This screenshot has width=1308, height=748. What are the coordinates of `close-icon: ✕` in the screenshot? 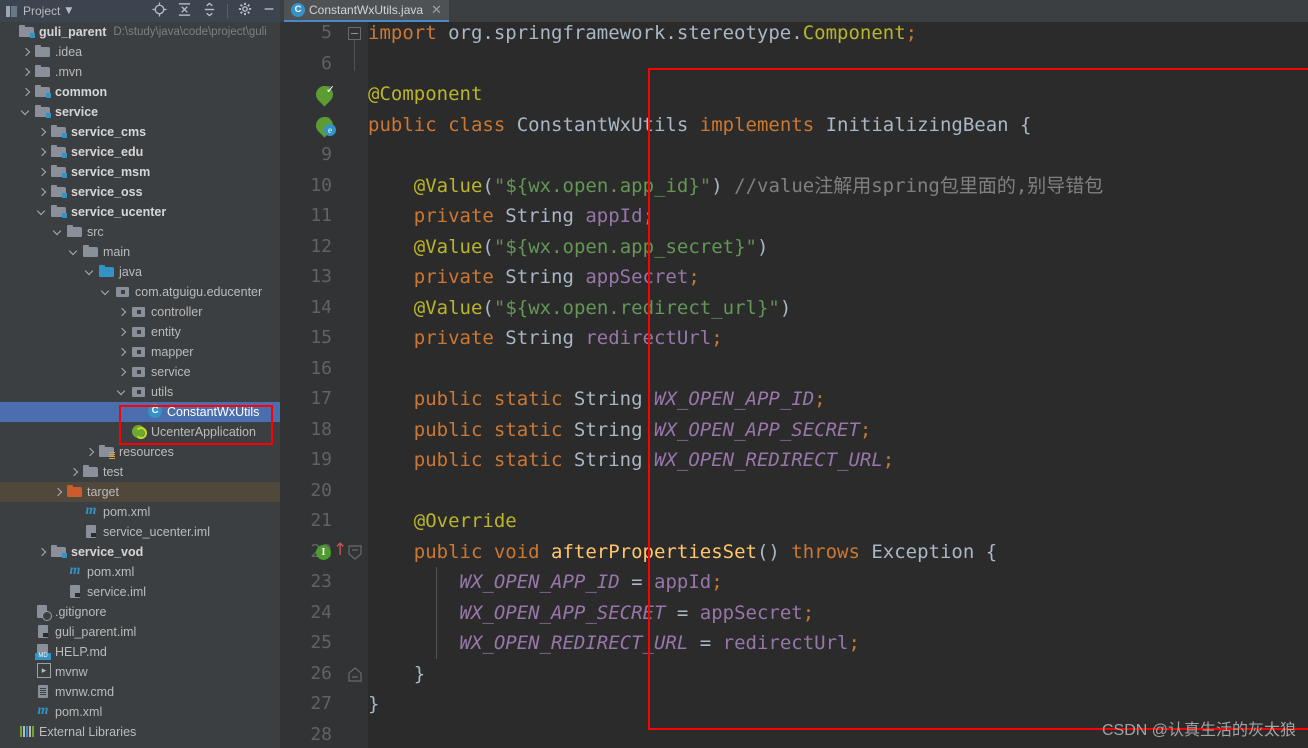 It's located at (436, 10).